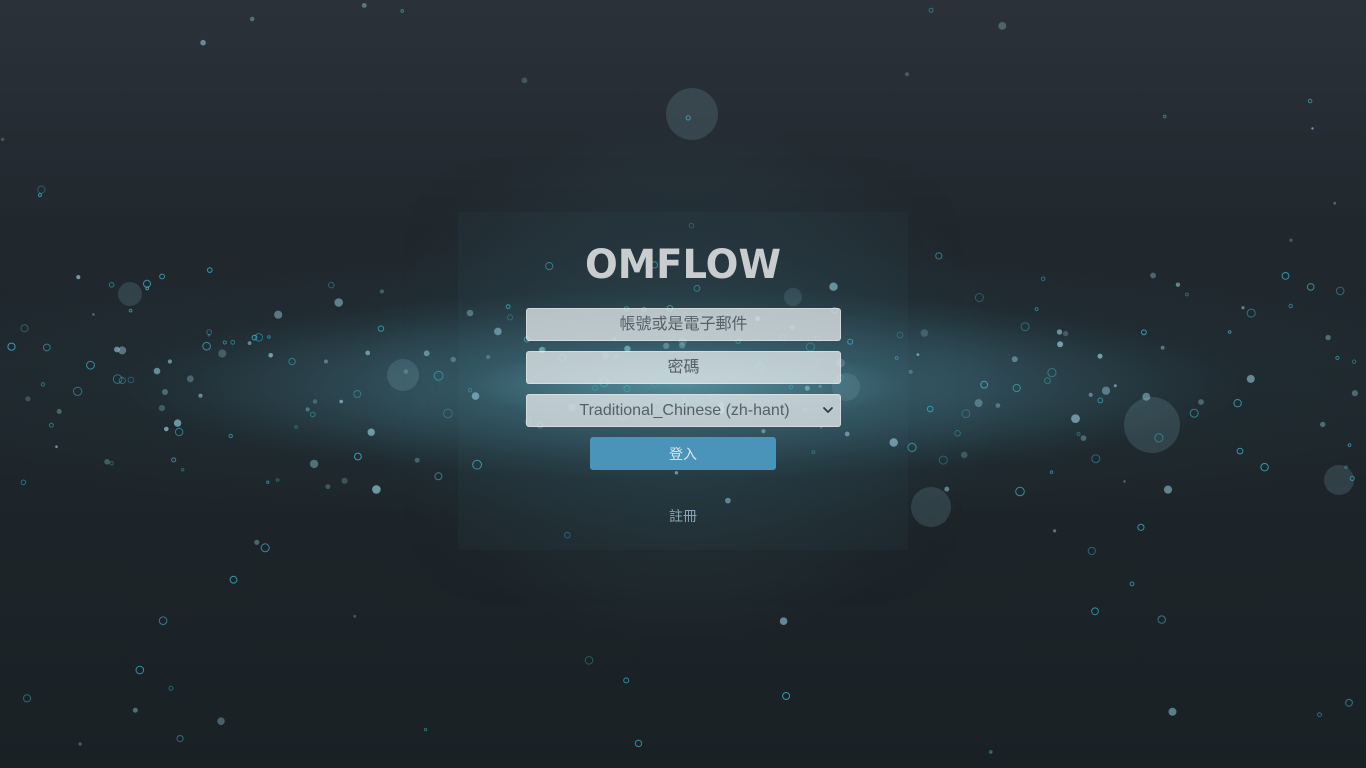  I want to click on omflow-logo: OMFLOW, so click(683, 263).